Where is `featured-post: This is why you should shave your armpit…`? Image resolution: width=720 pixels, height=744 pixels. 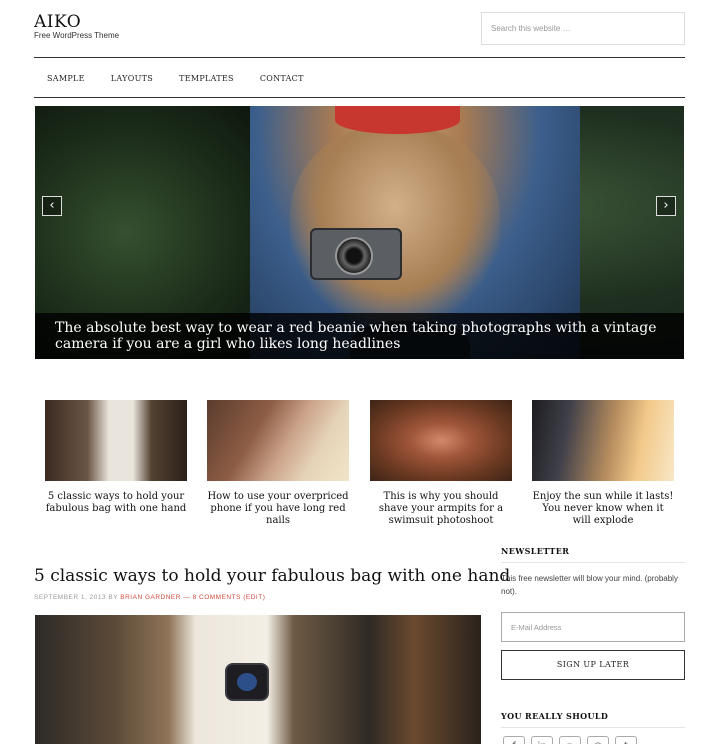 featured-post: This is why you should shave your armpit… is located at coordinates (441, 463).